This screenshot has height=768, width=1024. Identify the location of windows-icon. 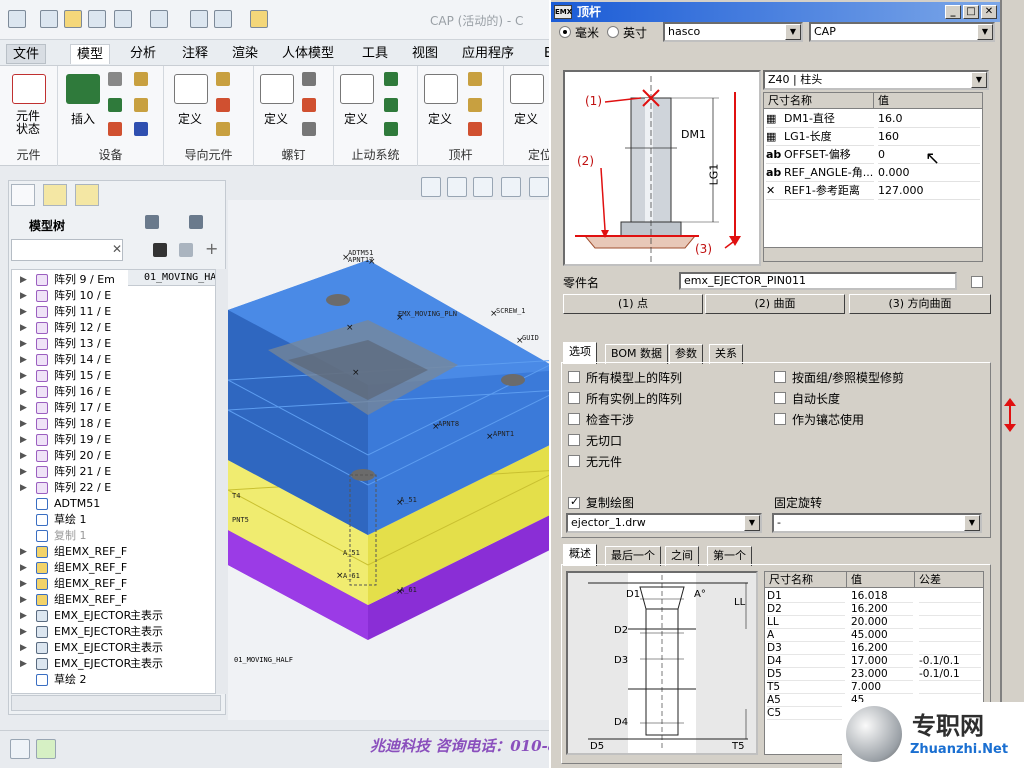
(223, 19).